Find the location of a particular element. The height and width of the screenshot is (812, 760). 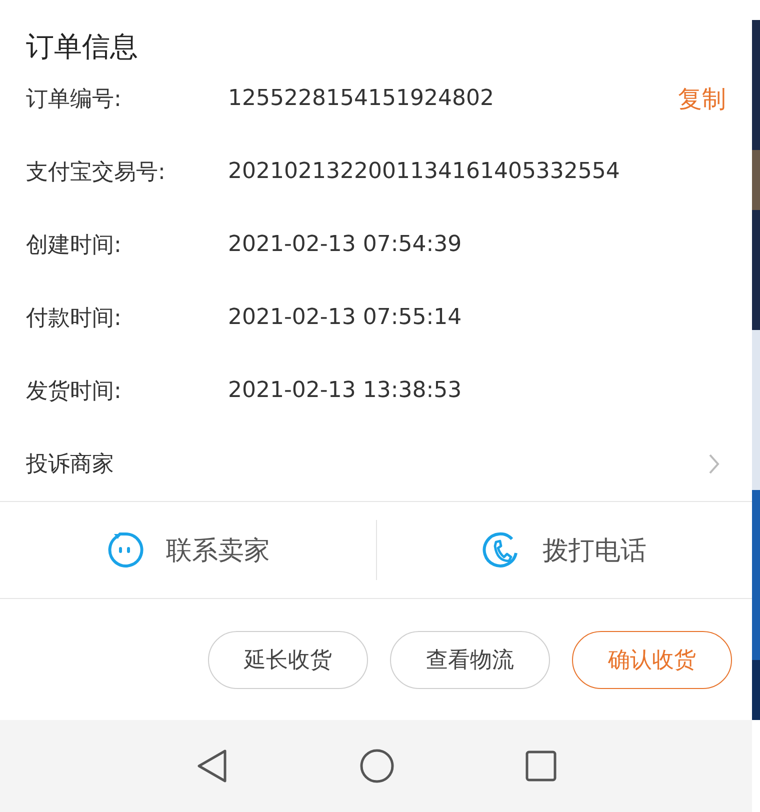

action-button: 查看物流 is located at coordinates (470, 659).